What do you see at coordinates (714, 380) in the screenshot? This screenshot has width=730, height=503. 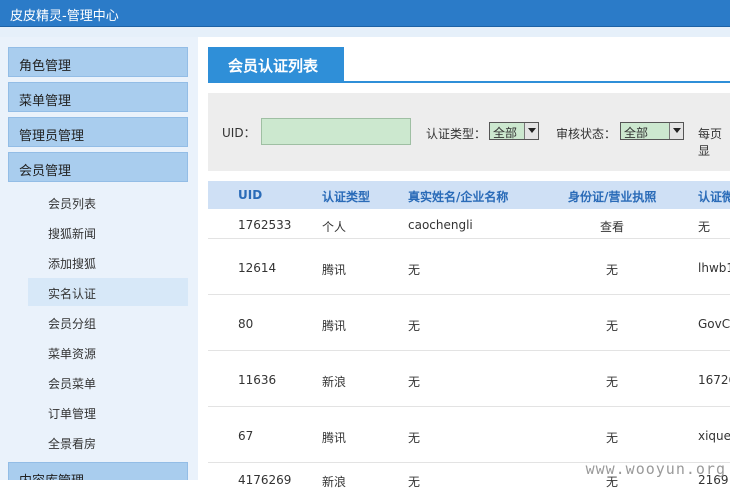 I see `cell-extra: 16726` at bounding box center [714, 380].